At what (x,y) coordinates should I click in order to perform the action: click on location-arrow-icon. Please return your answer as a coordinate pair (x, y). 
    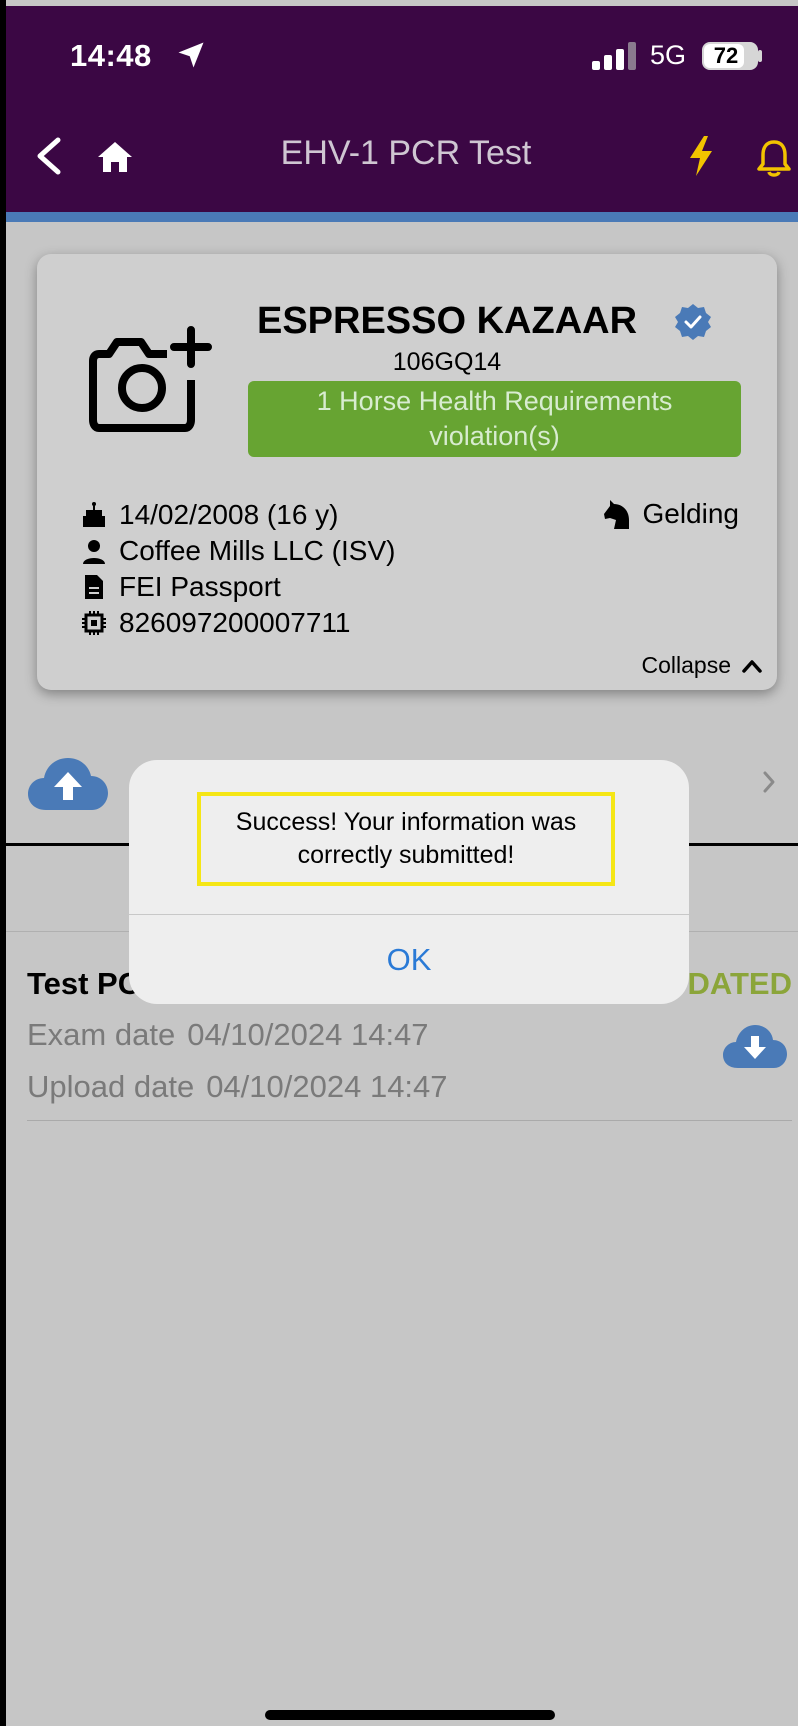
    Looking at the image, I should click on (191, 55).